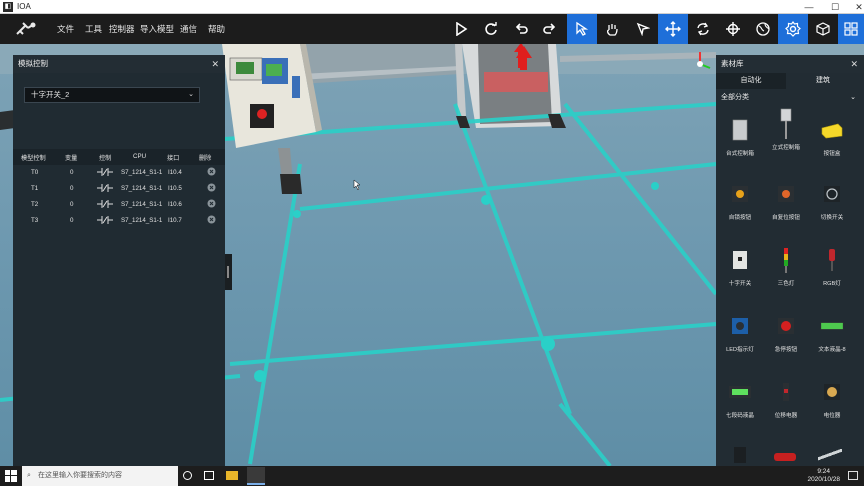 The height and width of the screenshot is (486, 864). I want to click on ioa-taskbar-icon, so click(256, 476).